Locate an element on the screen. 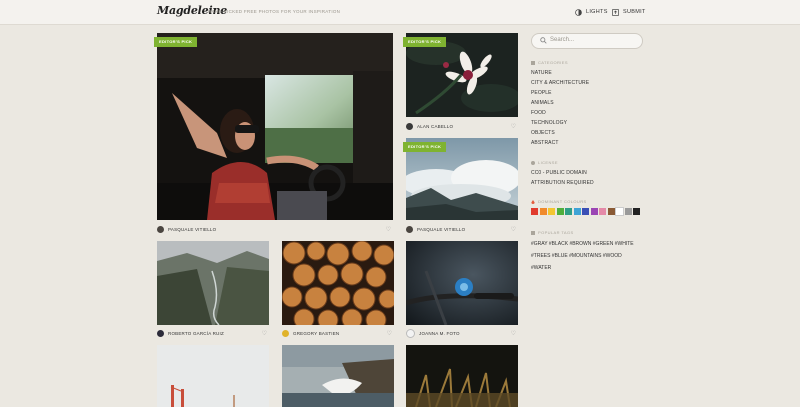  photo-card: GREGORY BASTIEN ♡ is located at coordinates (338, 290).